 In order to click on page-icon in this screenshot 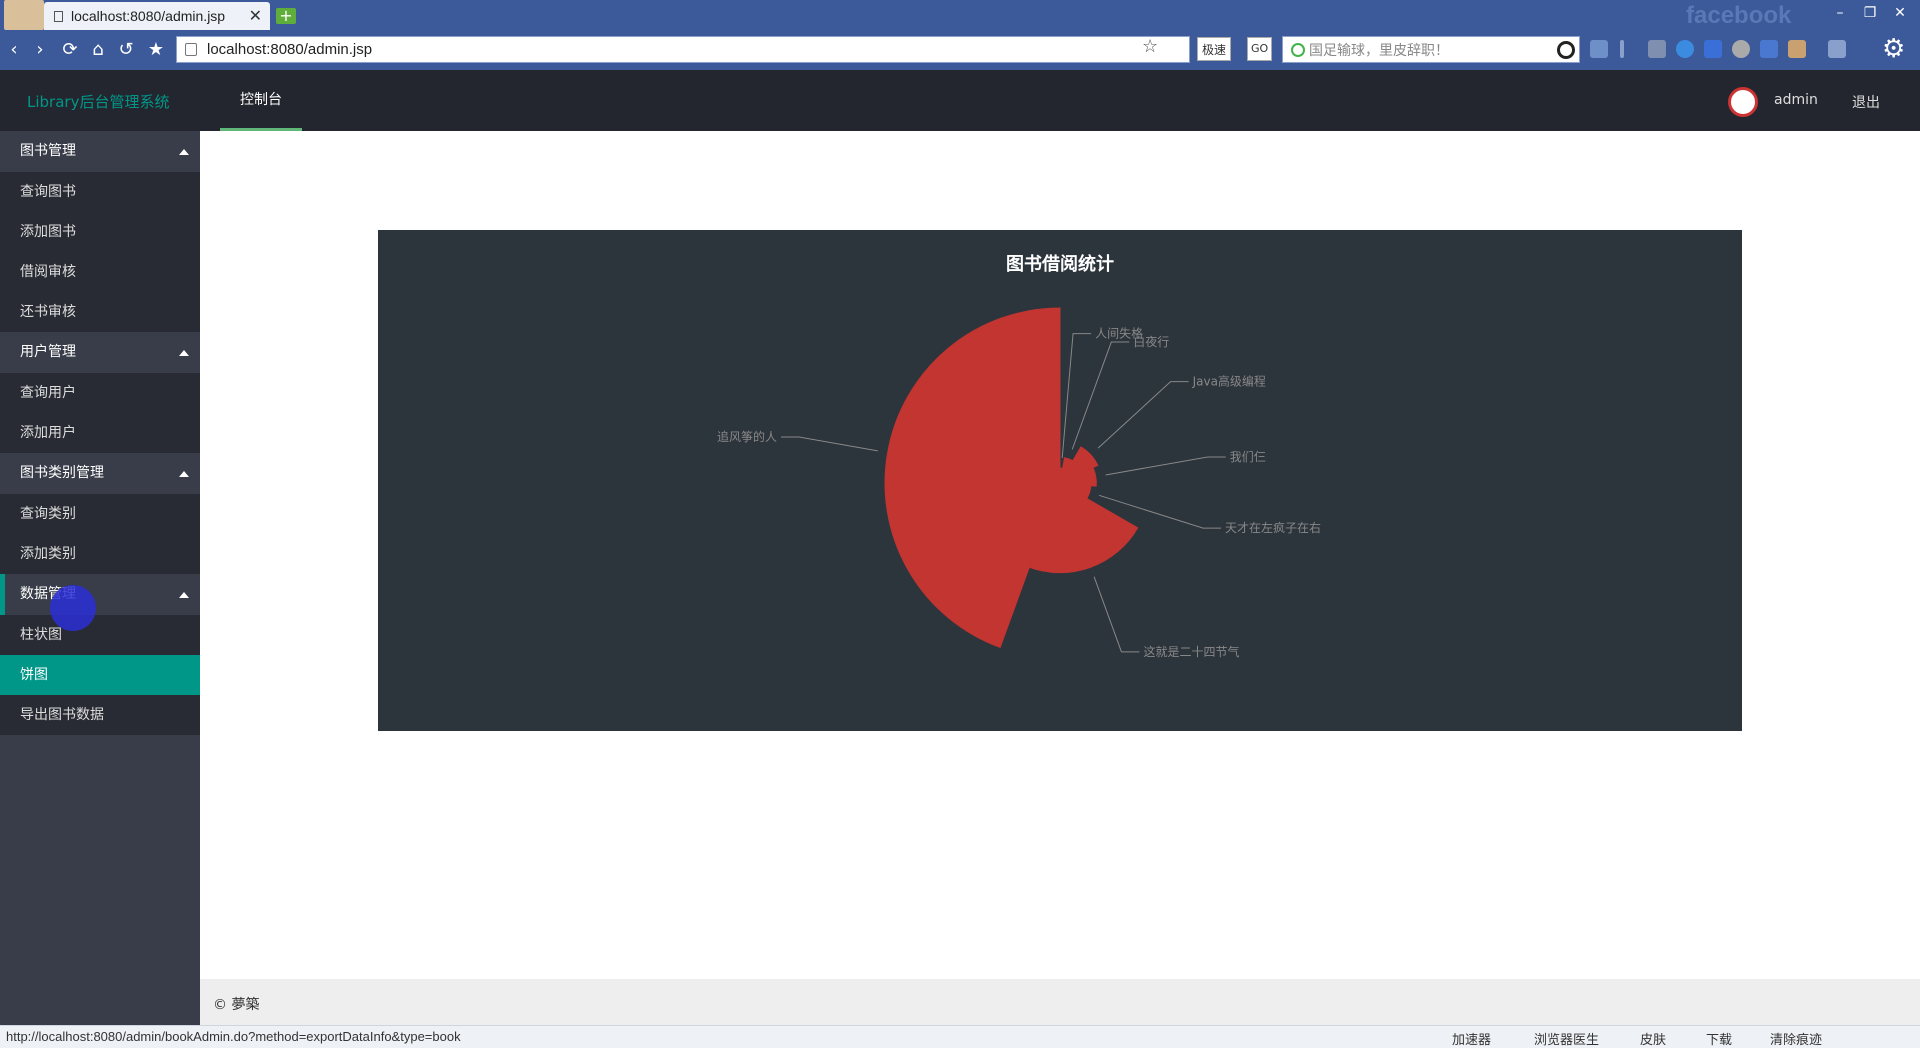, I will do `click(58, 16)`.